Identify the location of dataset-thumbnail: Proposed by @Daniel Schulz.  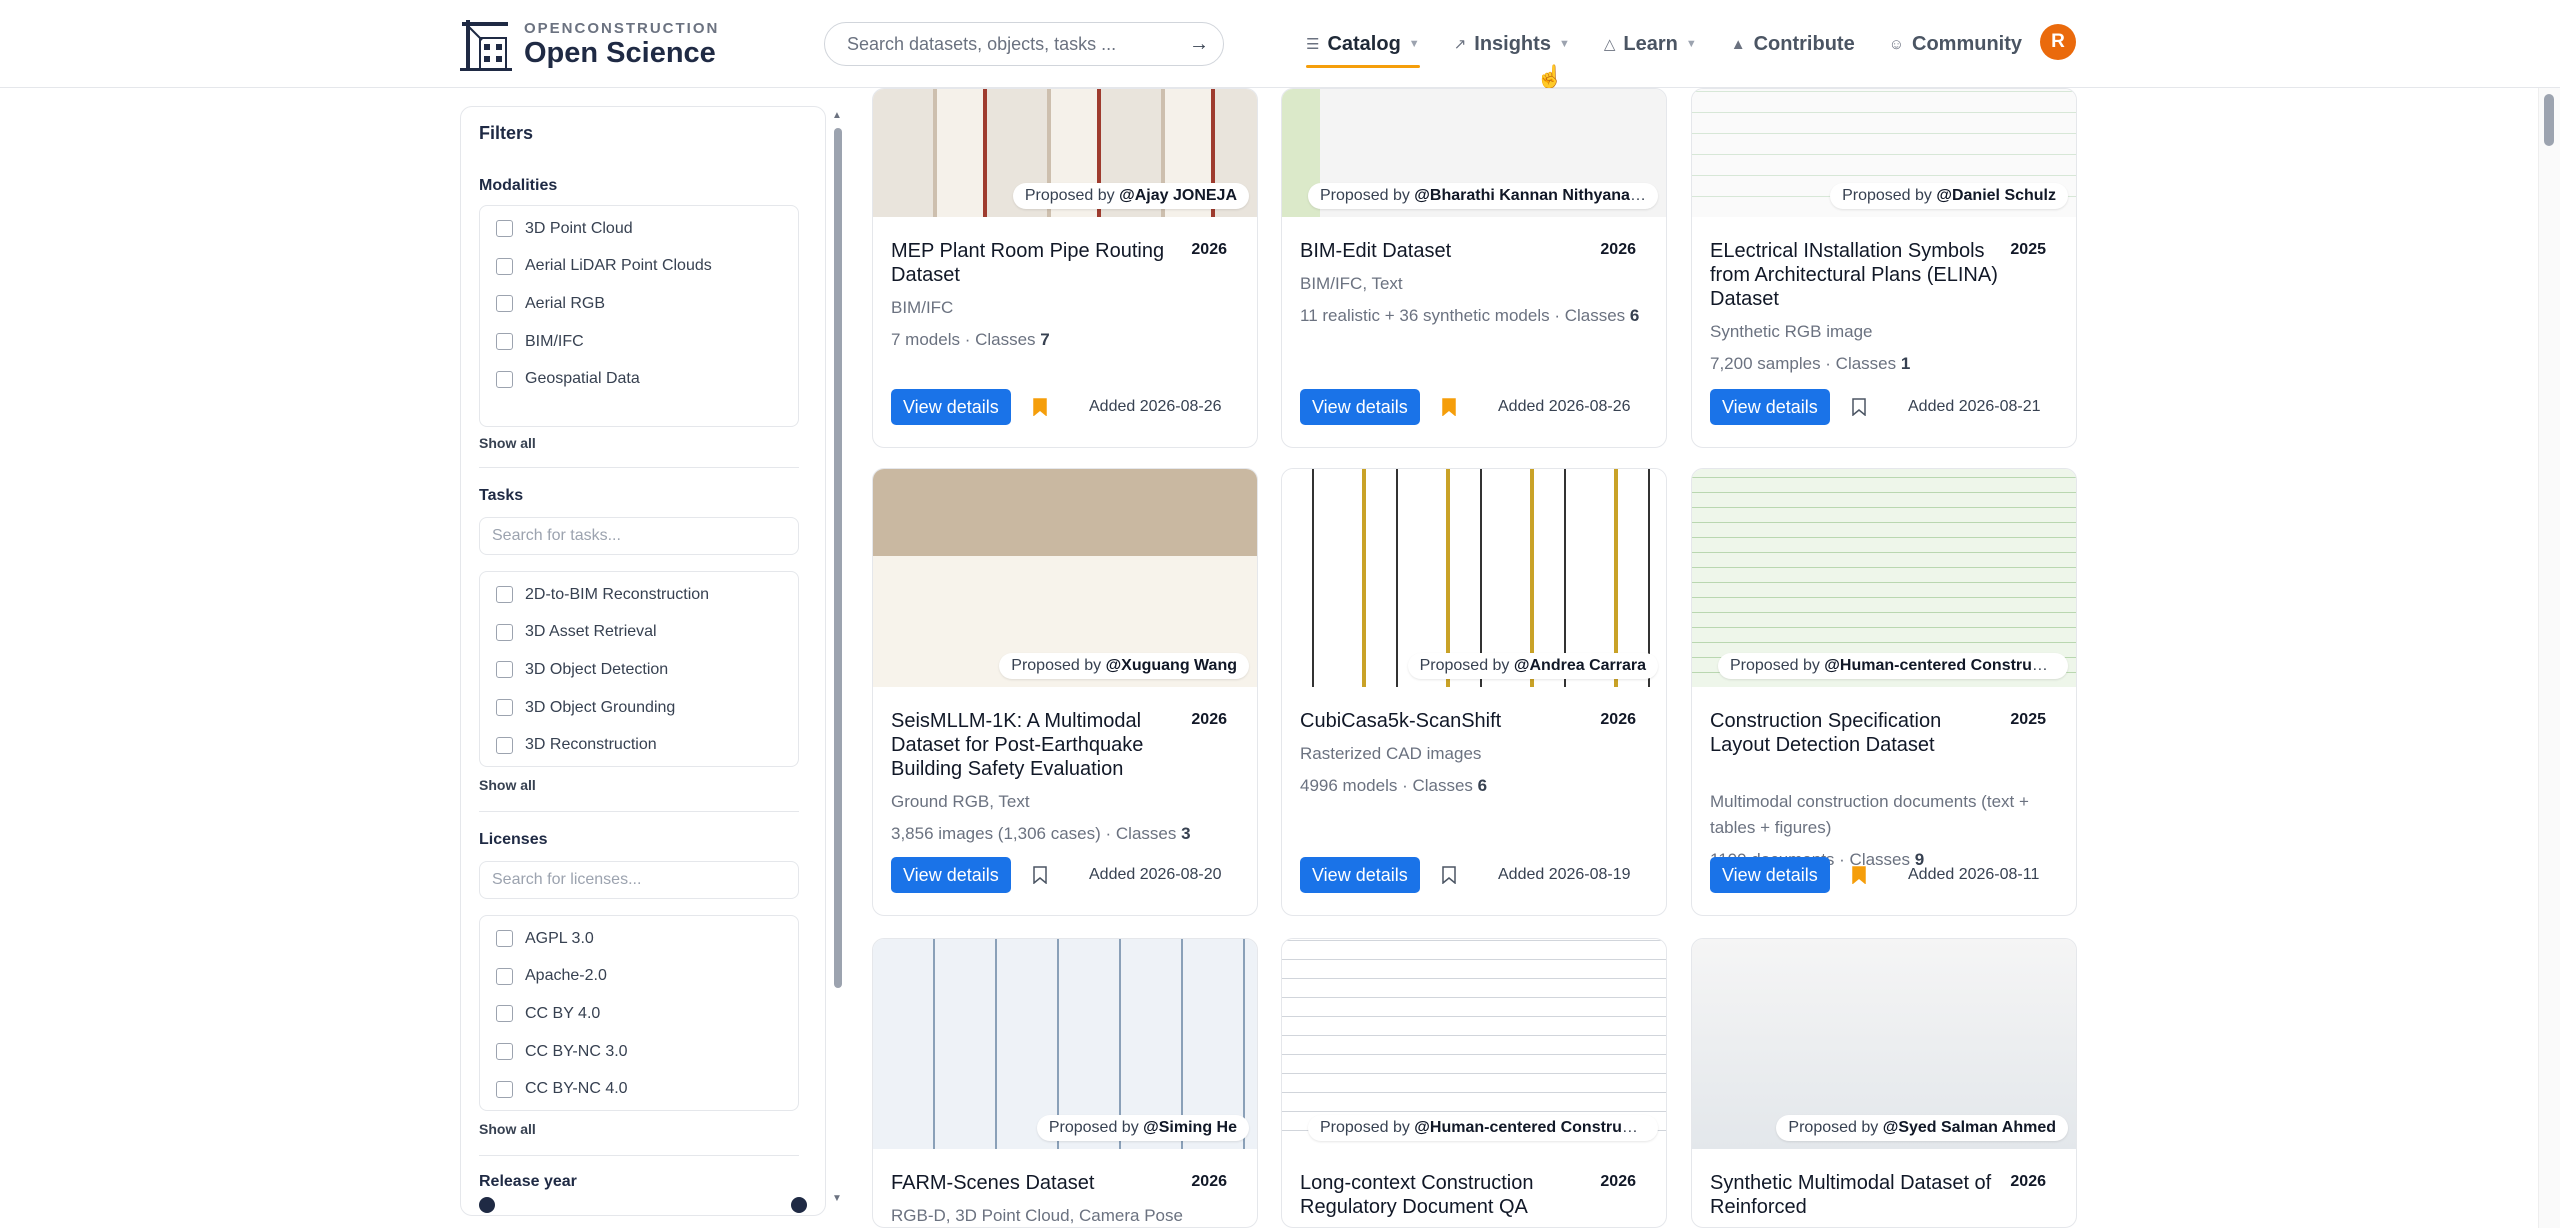
(1884, 153).